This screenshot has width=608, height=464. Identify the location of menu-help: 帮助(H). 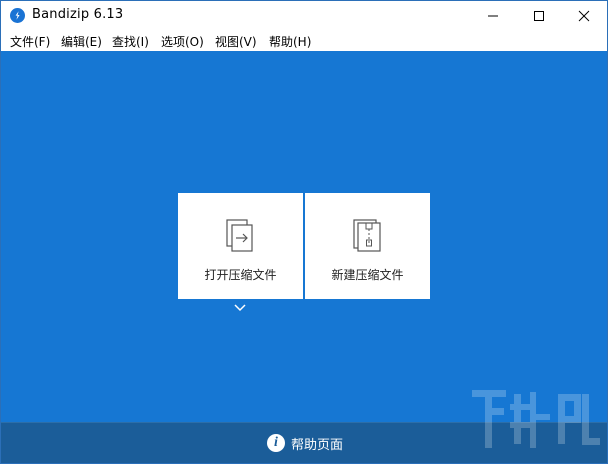
(290, 41).